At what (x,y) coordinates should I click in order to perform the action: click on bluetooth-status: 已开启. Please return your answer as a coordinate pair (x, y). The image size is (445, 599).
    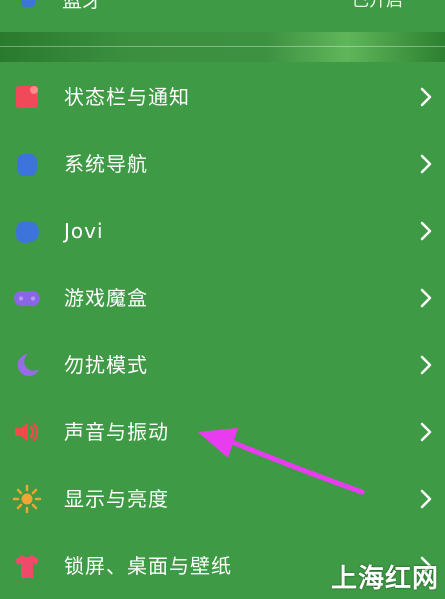
    Looking at the image, I should click on (377, 5).